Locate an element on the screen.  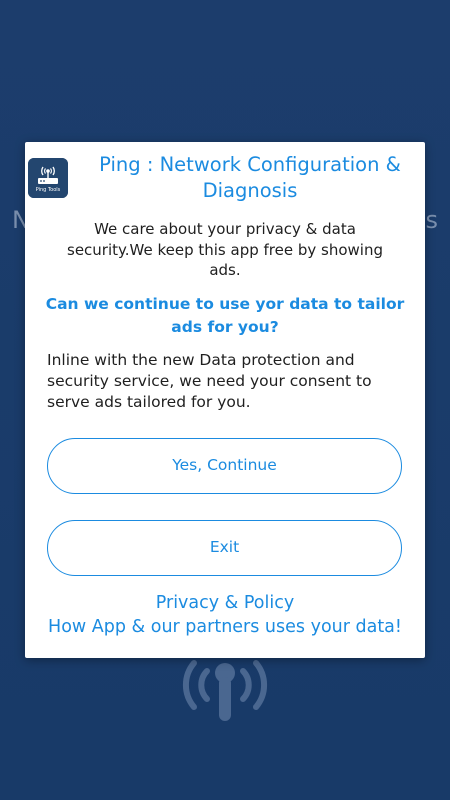
router-signal-icon: Ping Tools is located at coordinates (48, 178).